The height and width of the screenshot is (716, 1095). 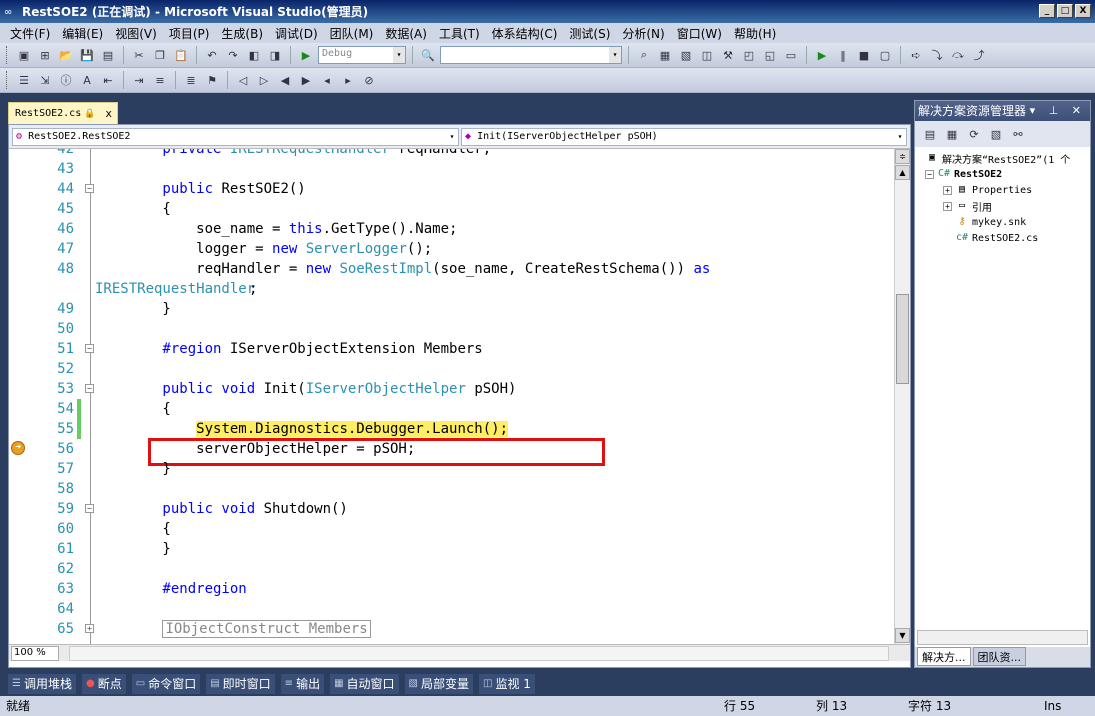 I want to click on open-file-icon: 📂, so click(x=66, y=55).